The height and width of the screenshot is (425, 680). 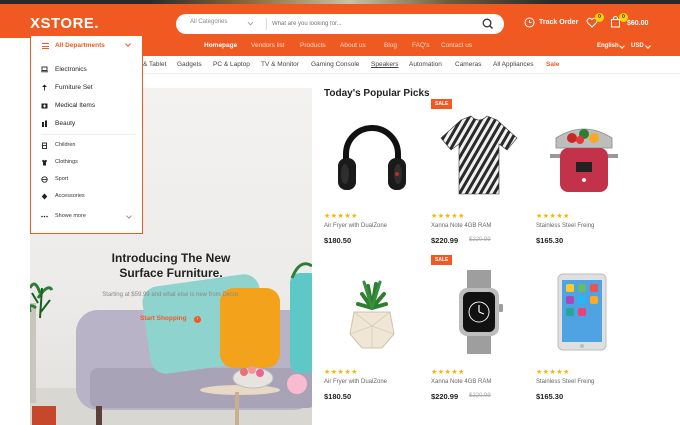 I want to click on cart-total: $60.00, so click(x=637, y=23).